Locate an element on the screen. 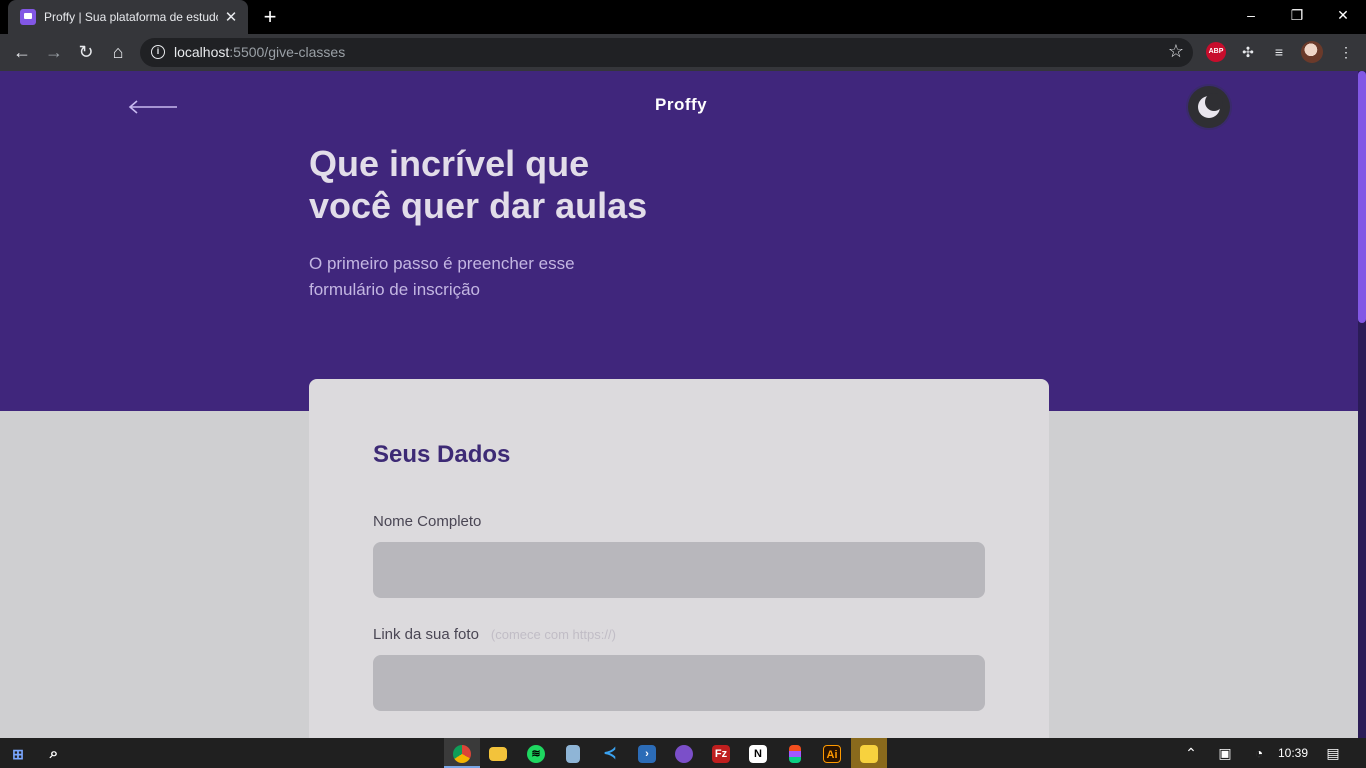 Image resolution: width=1366 pixels, height=768 pixels. url-path: :5500/give-classes is located at coordinates (287, 52).